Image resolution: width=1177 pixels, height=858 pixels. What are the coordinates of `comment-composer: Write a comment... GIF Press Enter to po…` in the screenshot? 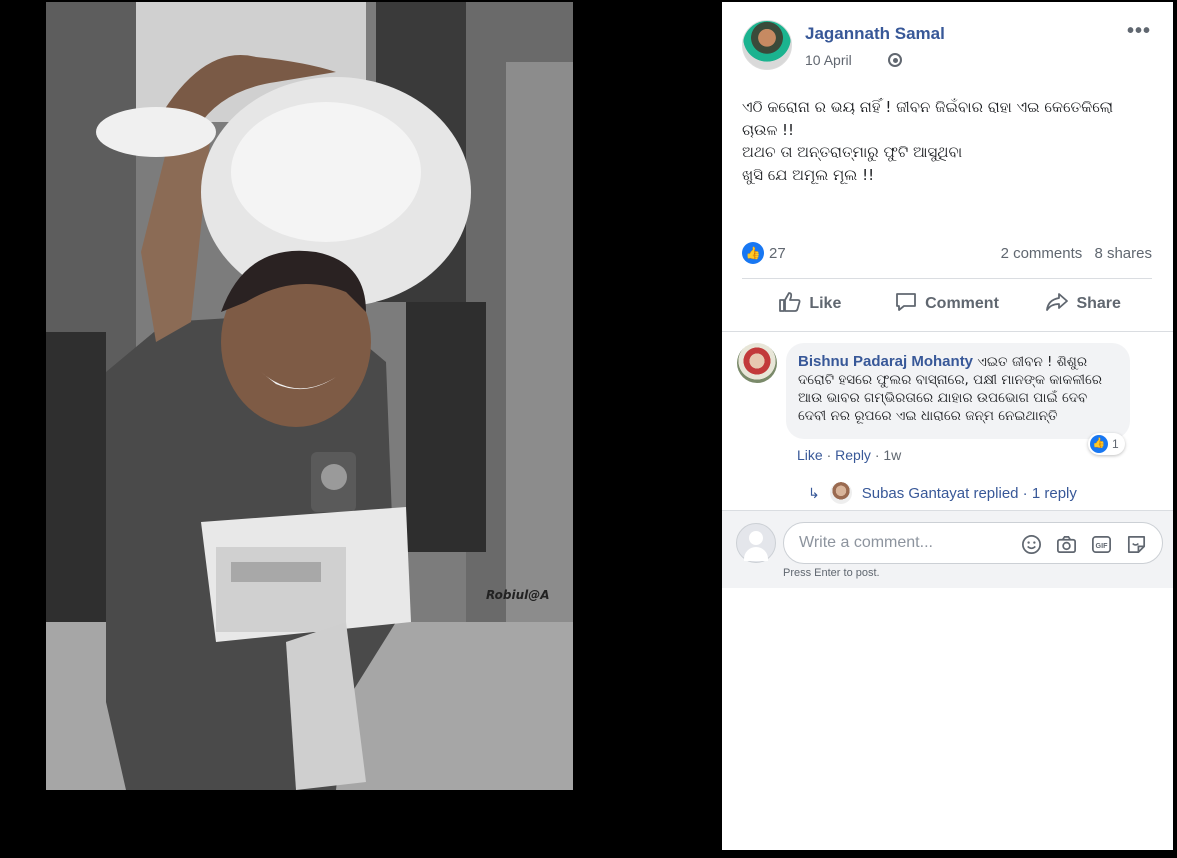 It's located at (947, 549).